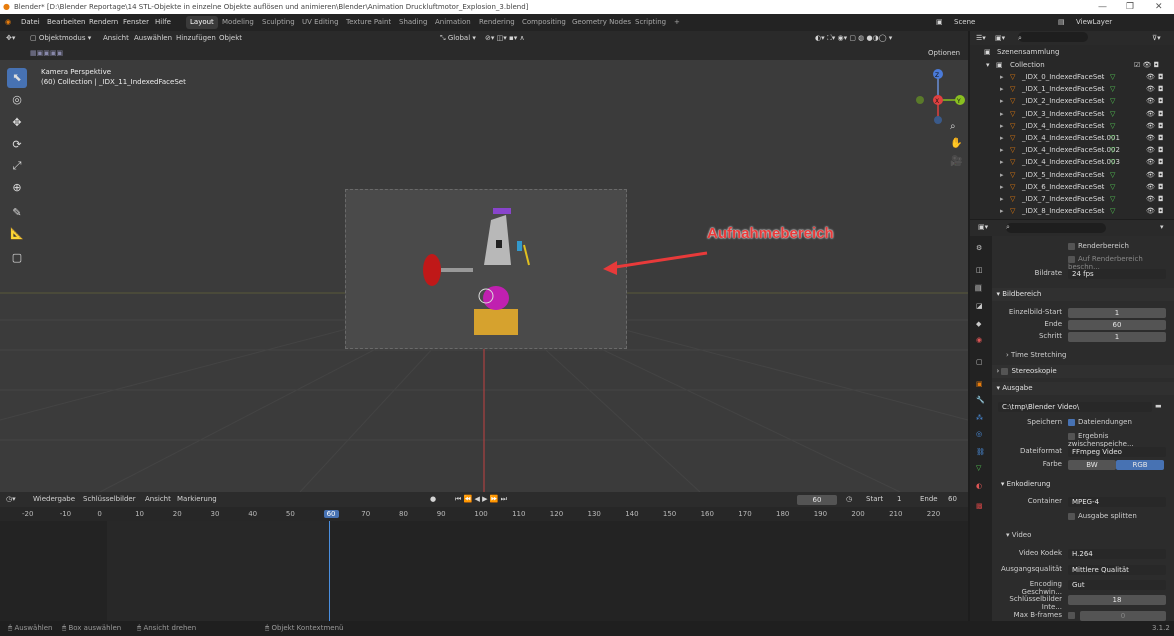  What do you see at coordinates (1117, 554) in the screenshot?
I see `kodek-dropdown: H.264` at bounding box center [1117, 554].